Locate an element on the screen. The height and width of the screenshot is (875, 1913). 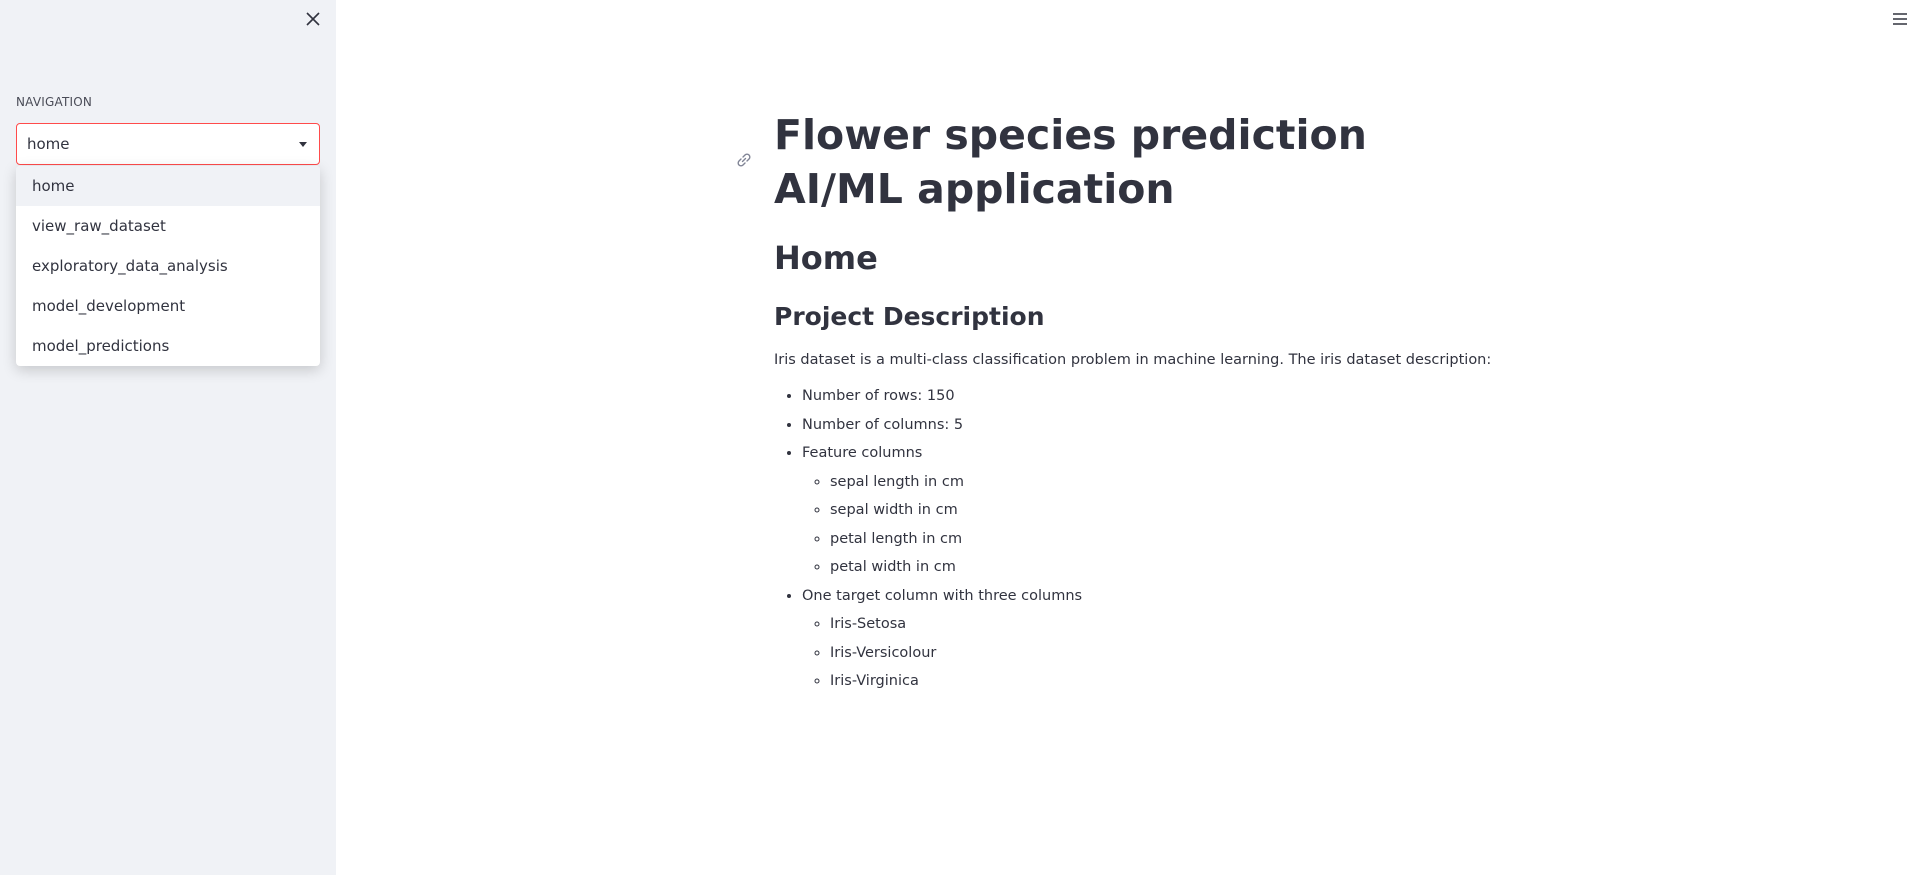
target-item: Iris-Virginica is located at coordinates (1182, 681).